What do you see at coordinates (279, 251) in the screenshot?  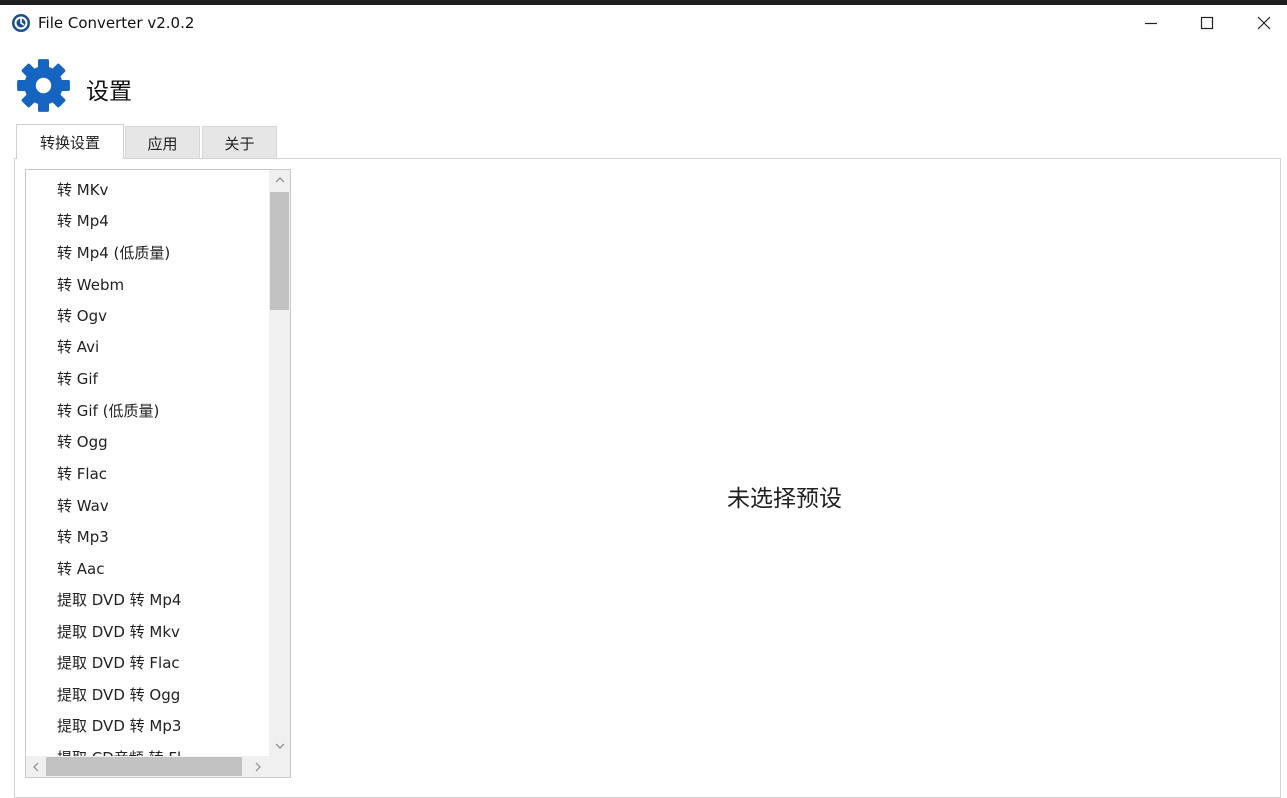 I see `vertical-scroll-thumb` at bounding box center [279, 251].